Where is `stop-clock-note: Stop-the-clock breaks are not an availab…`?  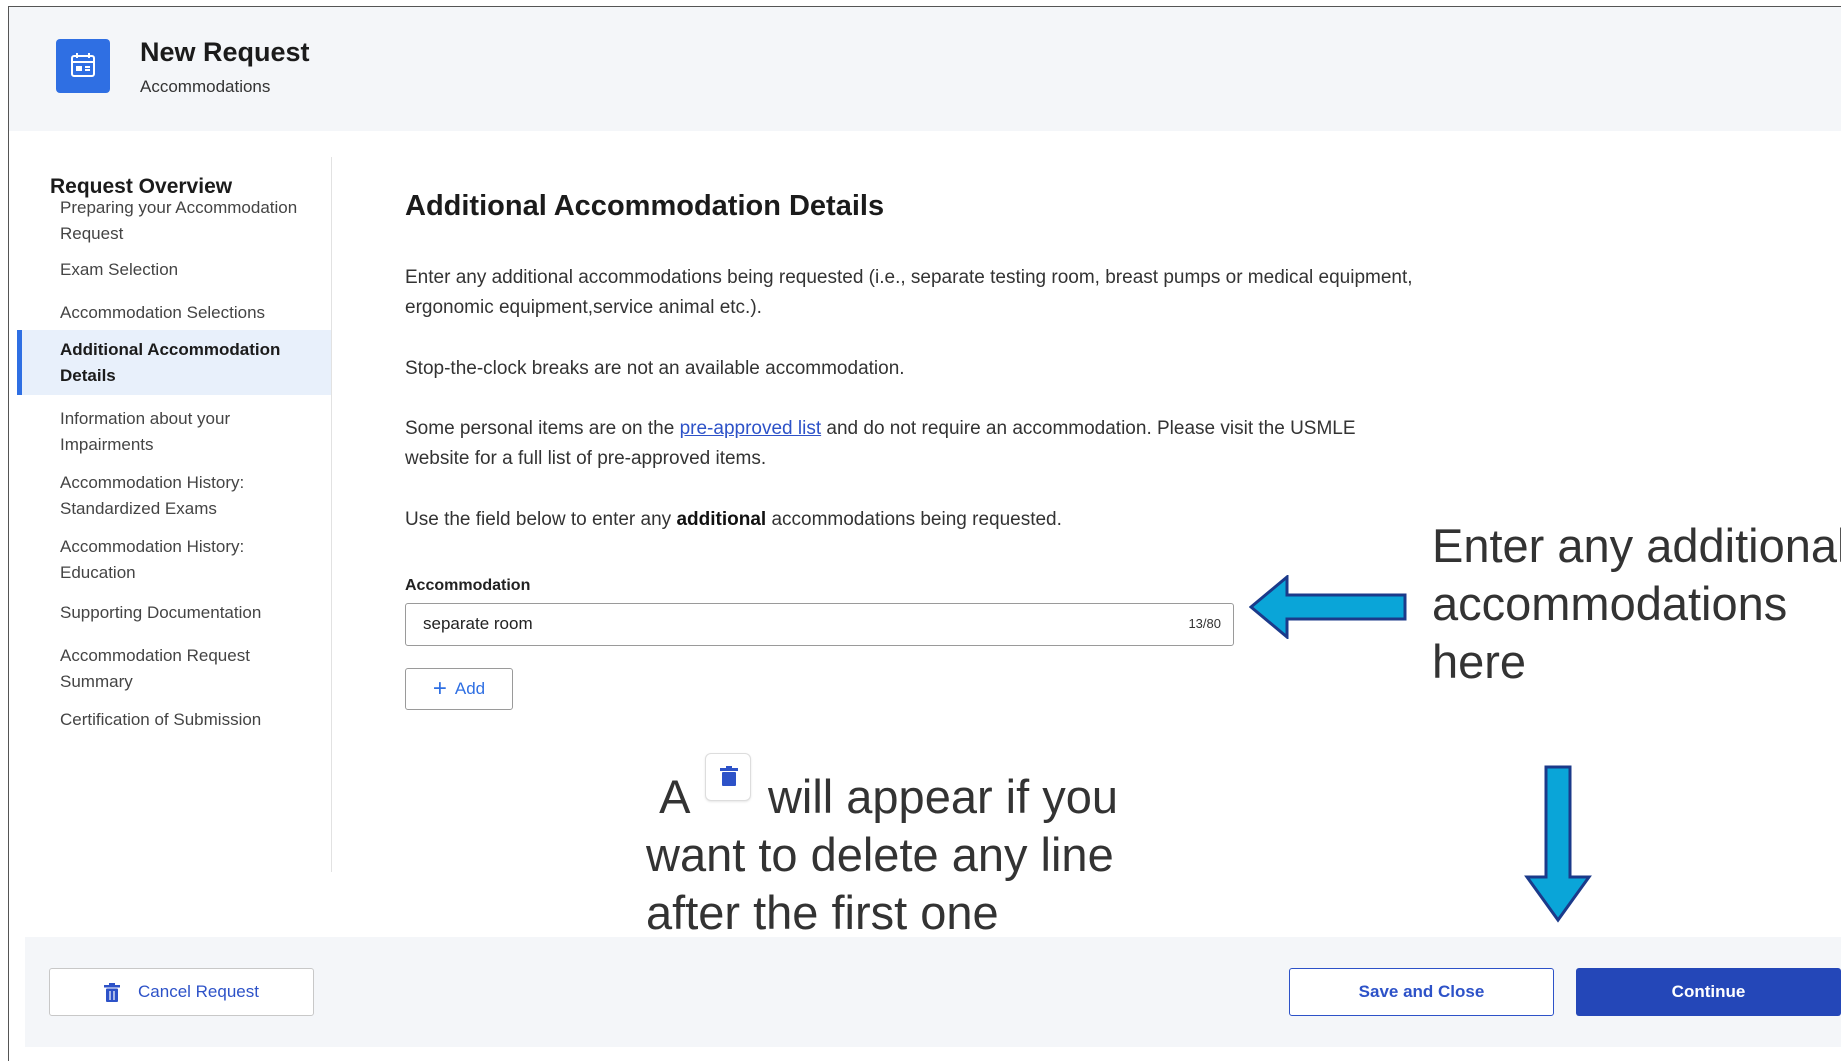
stop-clock-note: Stop-the-clock breaks are not an availab… is located at coordinates (655, 368).